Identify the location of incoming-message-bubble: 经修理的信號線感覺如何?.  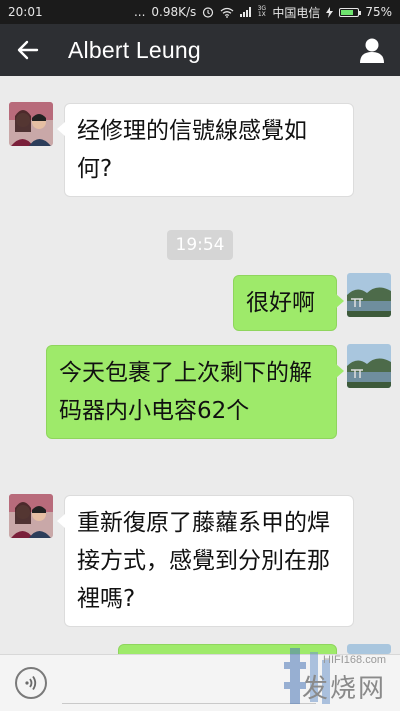
(205, 150).